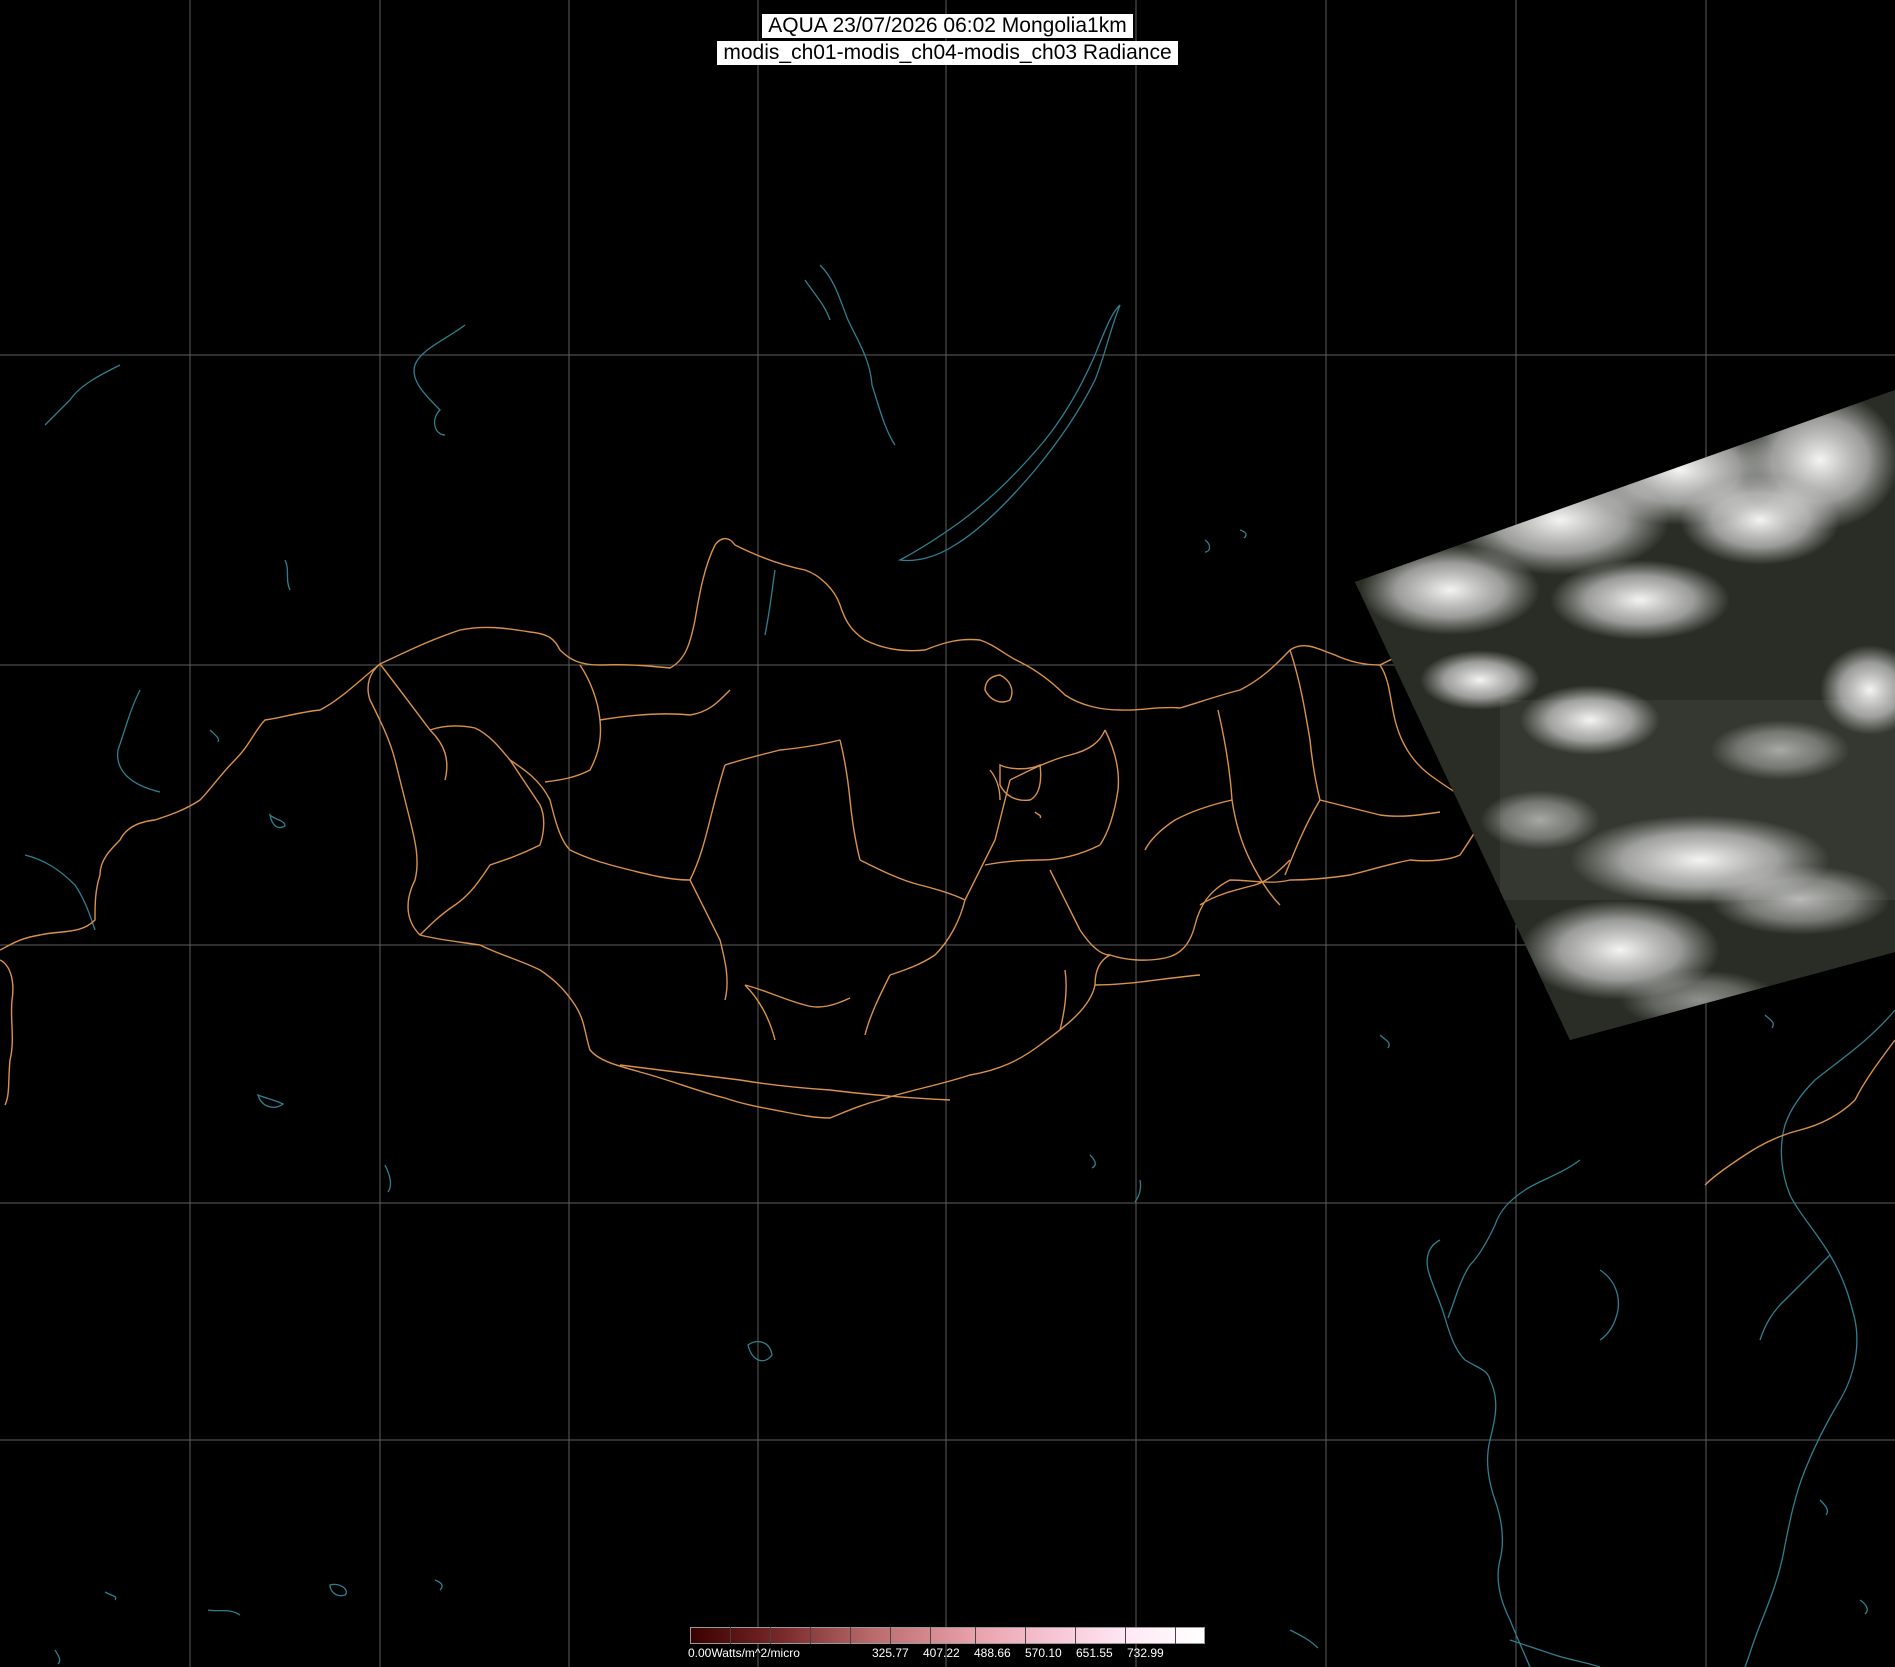  I want to click on colorbar-label: 570.10, so click(1043, 1653).